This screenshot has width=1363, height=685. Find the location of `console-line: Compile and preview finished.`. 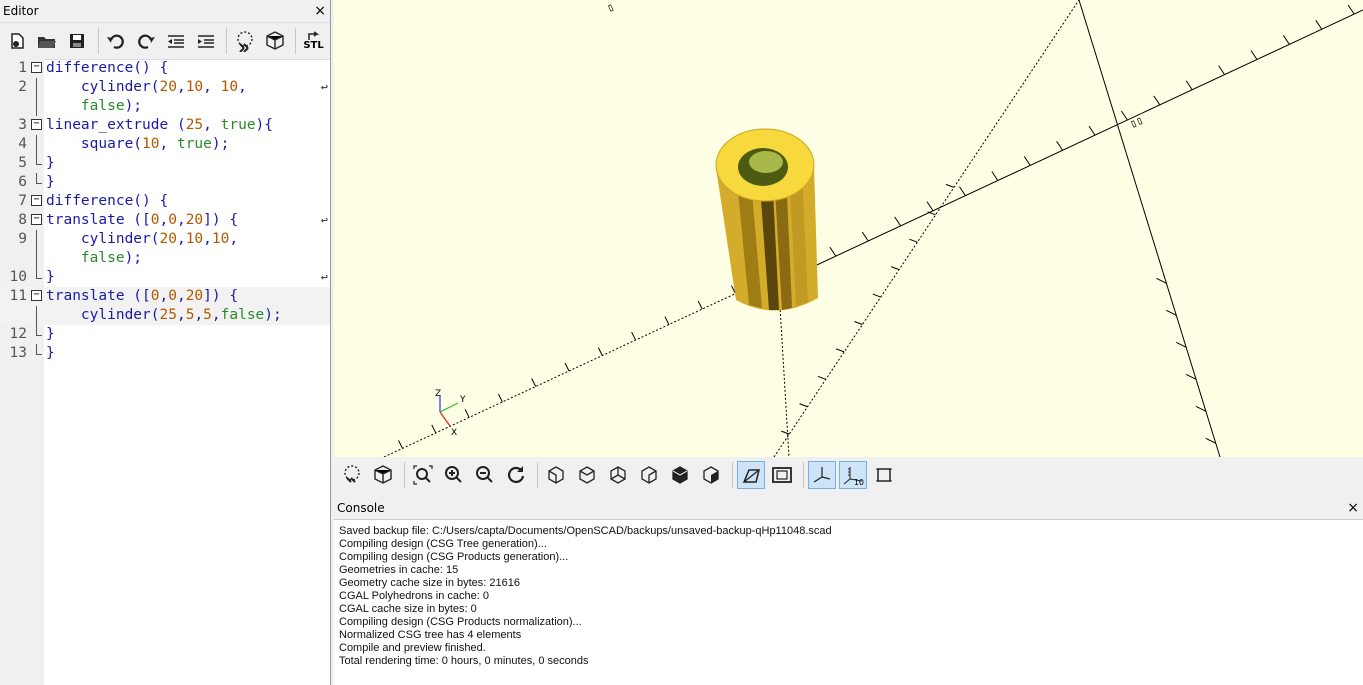

console-line: Compile and preview finished. is located at coordinates (412, 648).